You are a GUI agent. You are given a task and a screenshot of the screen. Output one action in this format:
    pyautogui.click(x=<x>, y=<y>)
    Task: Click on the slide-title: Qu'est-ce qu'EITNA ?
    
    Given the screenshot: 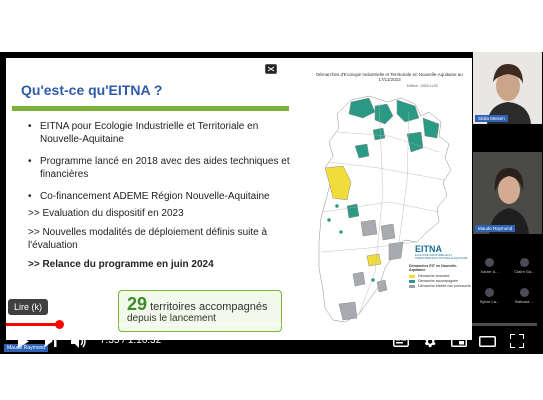 What is the action you would take?
    pyautogui.click(x=92, y=90)
    